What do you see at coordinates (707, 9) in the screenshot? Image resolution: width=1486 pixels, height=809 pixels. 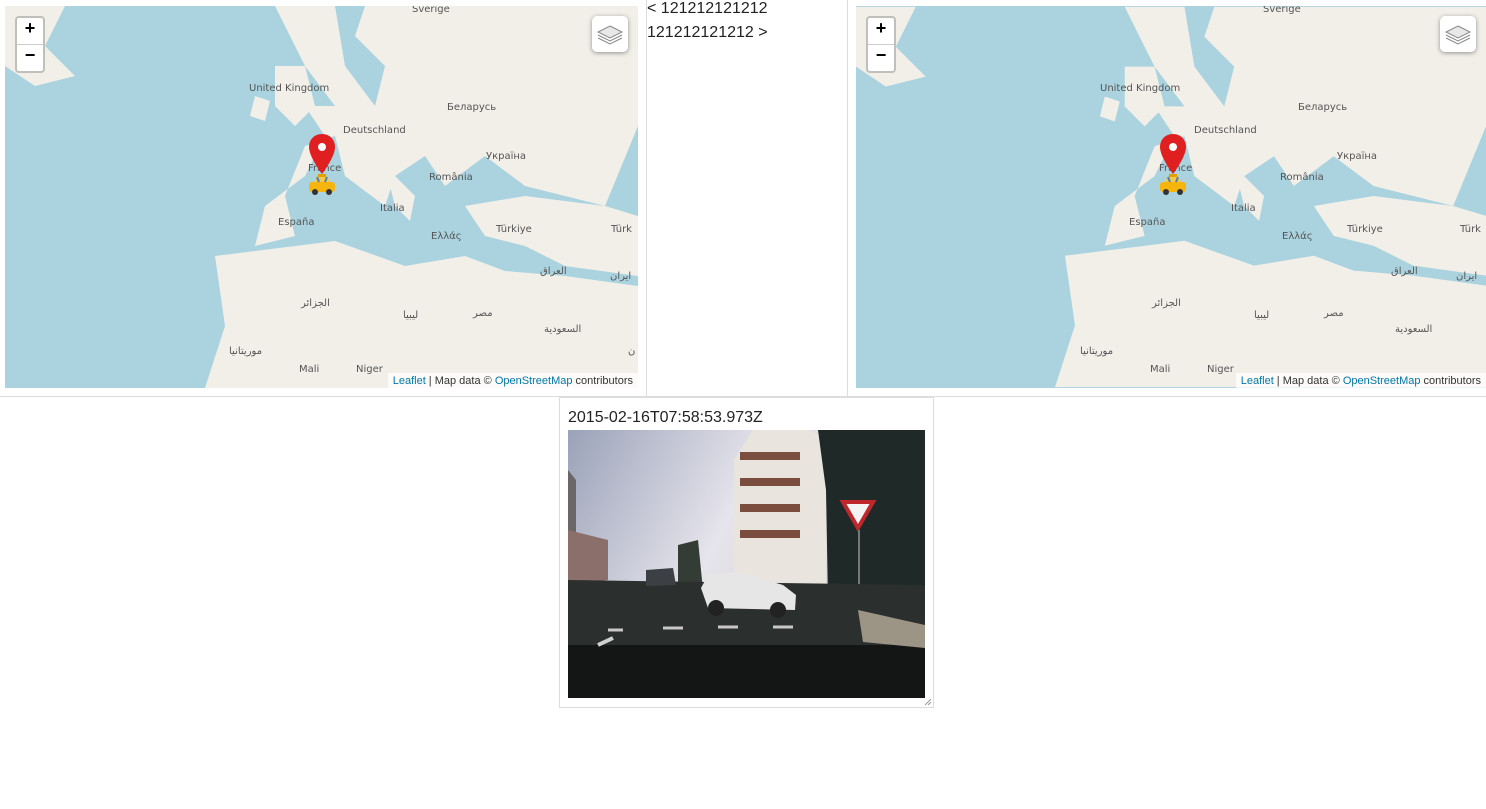 I see `prev-link: < 121212121212` at bounding box center [707, 9].